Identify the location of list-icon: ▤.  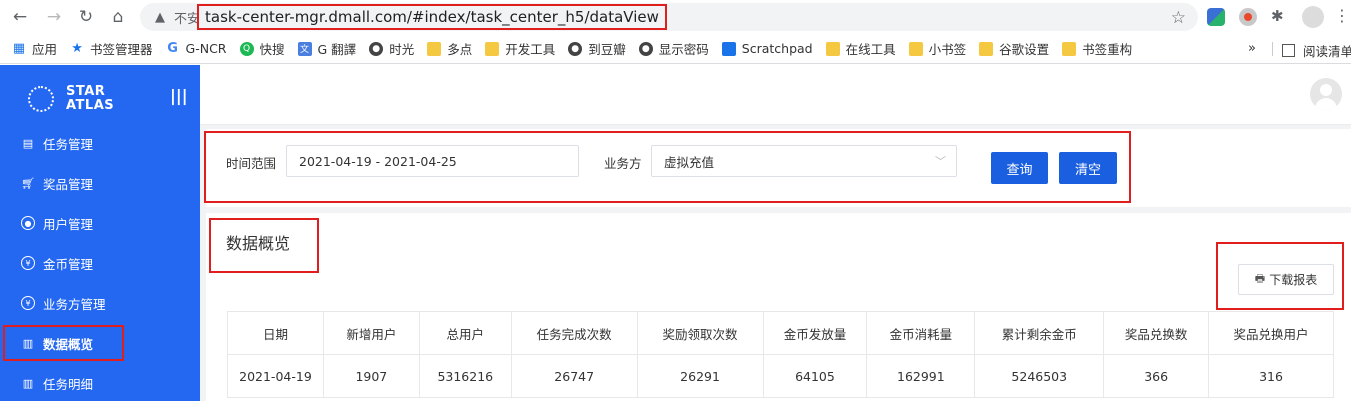
(28, 143).